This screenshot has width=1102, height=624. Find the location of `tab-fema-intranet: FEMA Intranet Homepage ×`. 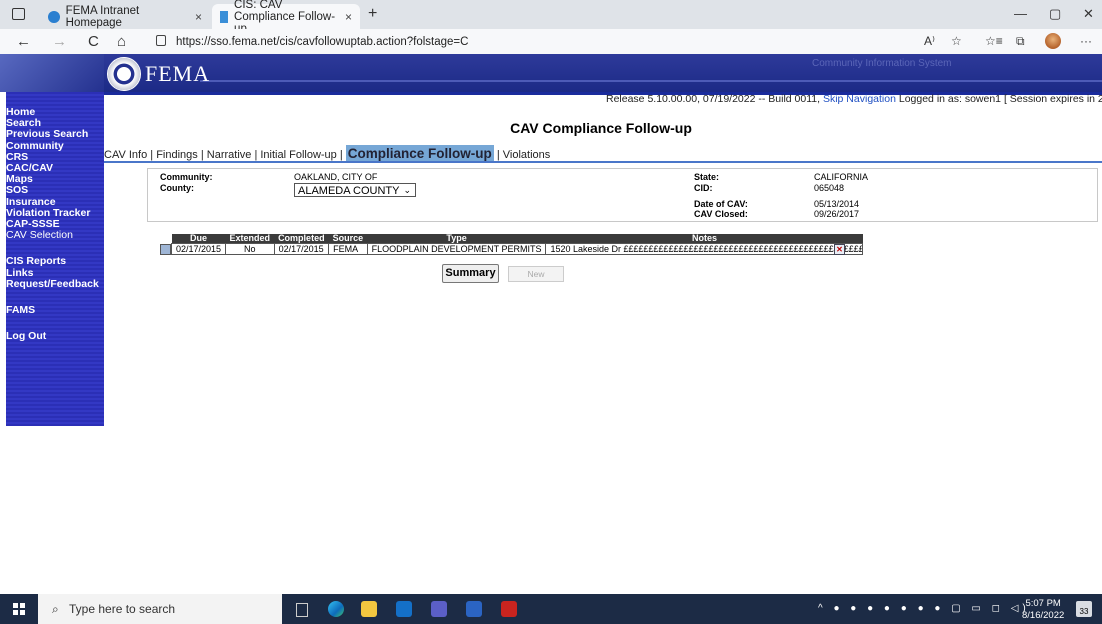

tab-fema-intranet: FEMA Intranet Homepage × is located at coordinates (125, 16).